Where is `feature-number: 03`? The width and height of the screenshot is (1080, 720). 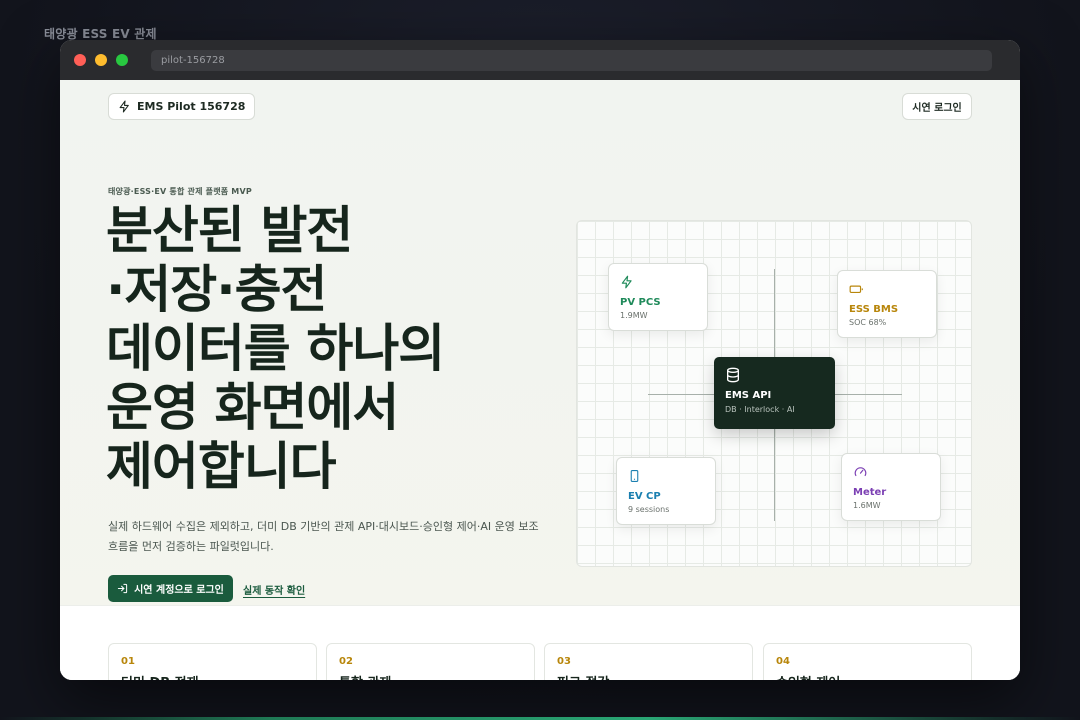 feature-number: 03 is located at coordinates (564, 661).